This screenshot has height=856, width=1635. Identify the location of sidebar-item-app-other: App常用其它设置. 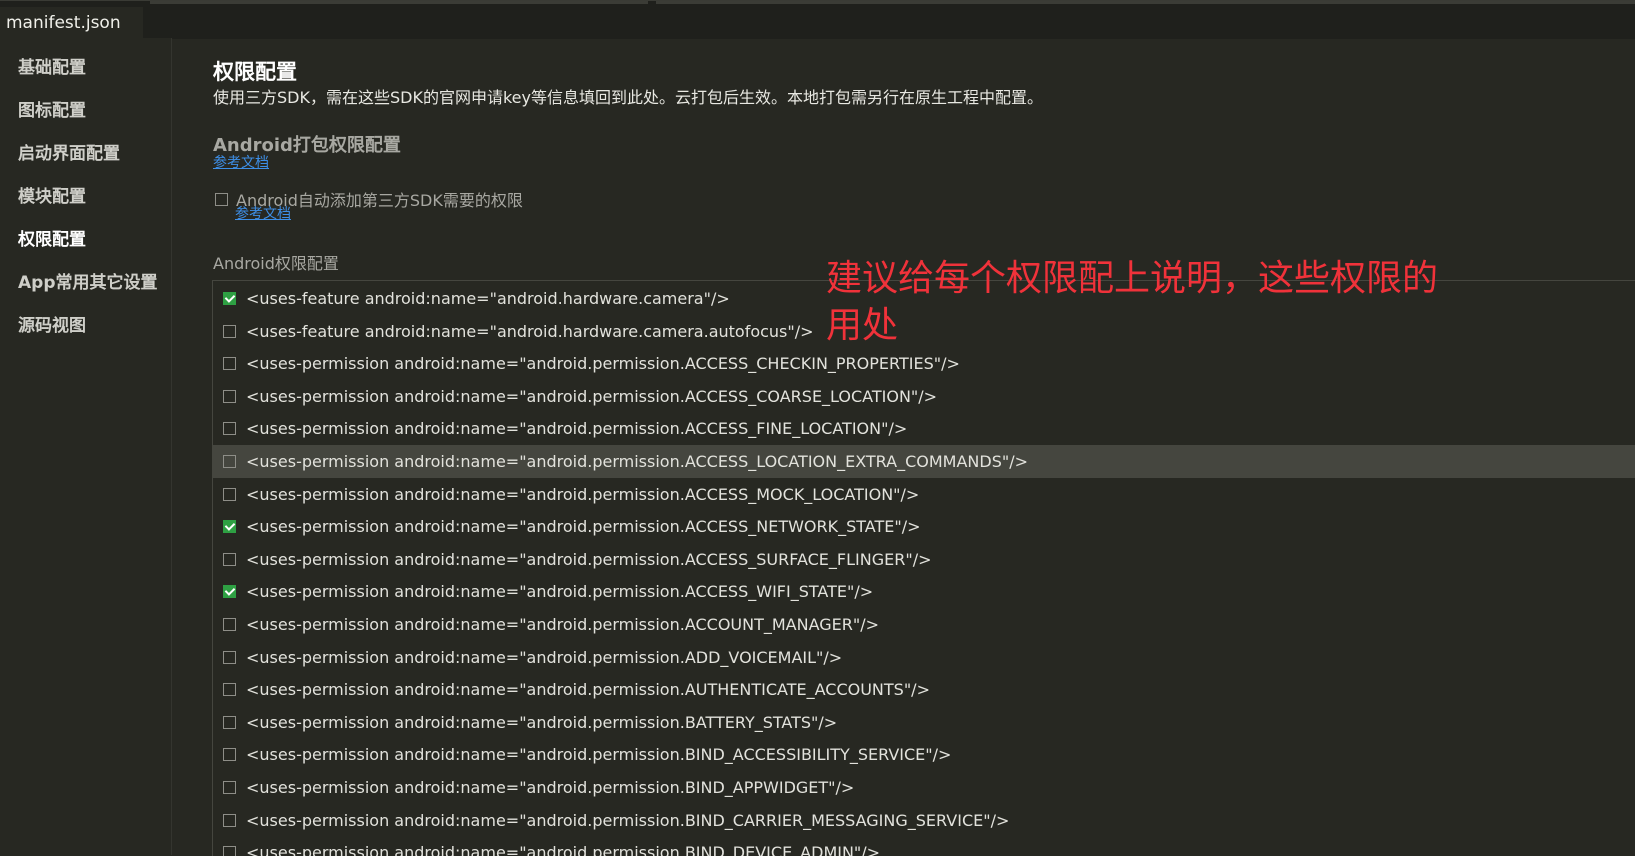
(88, 280).